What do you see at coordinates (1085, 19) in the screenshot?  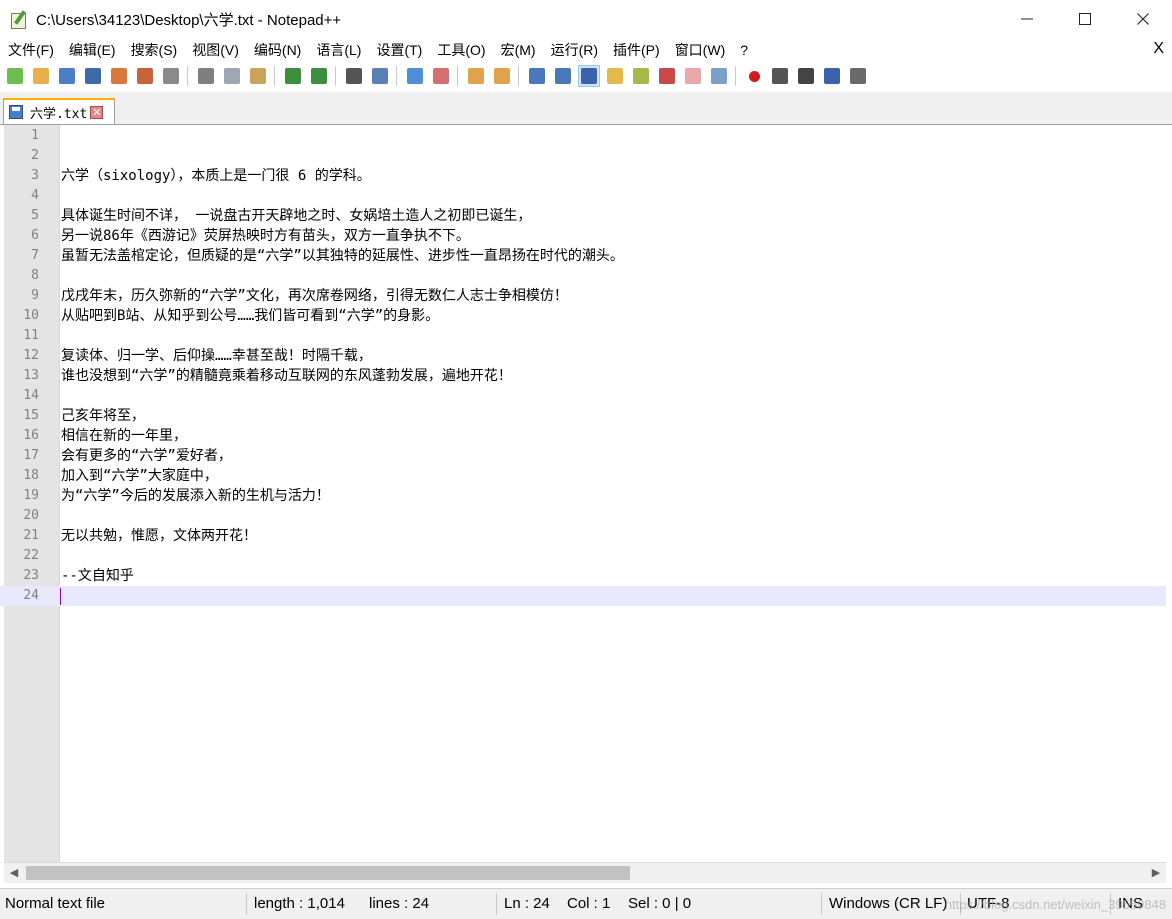 I see `maximize-button` at bounding box center [1085, 19].